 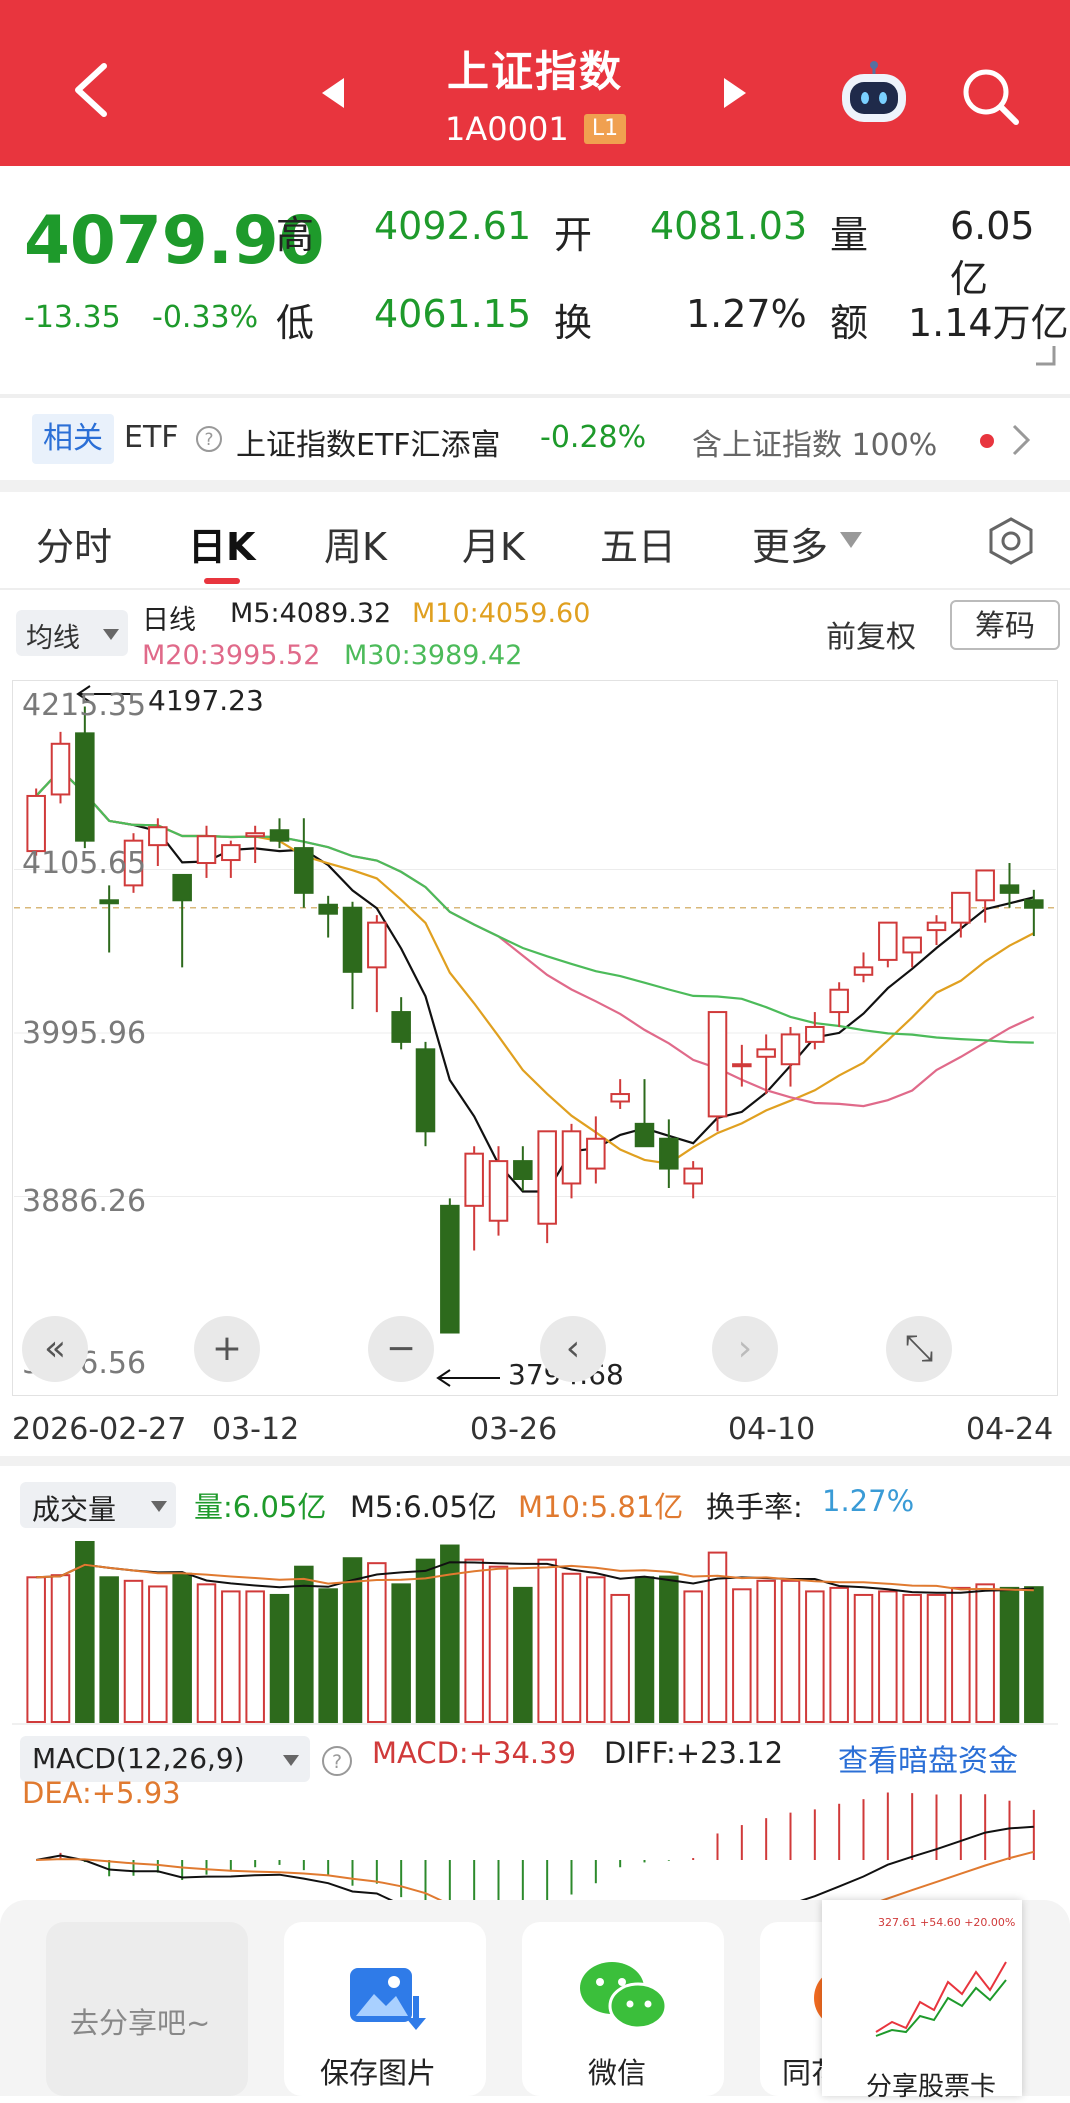 What do you see at coordinates (378, 2073) in the screenshot?
I see `save-image-label: 保存图片` at bounding box center [378, 2073].